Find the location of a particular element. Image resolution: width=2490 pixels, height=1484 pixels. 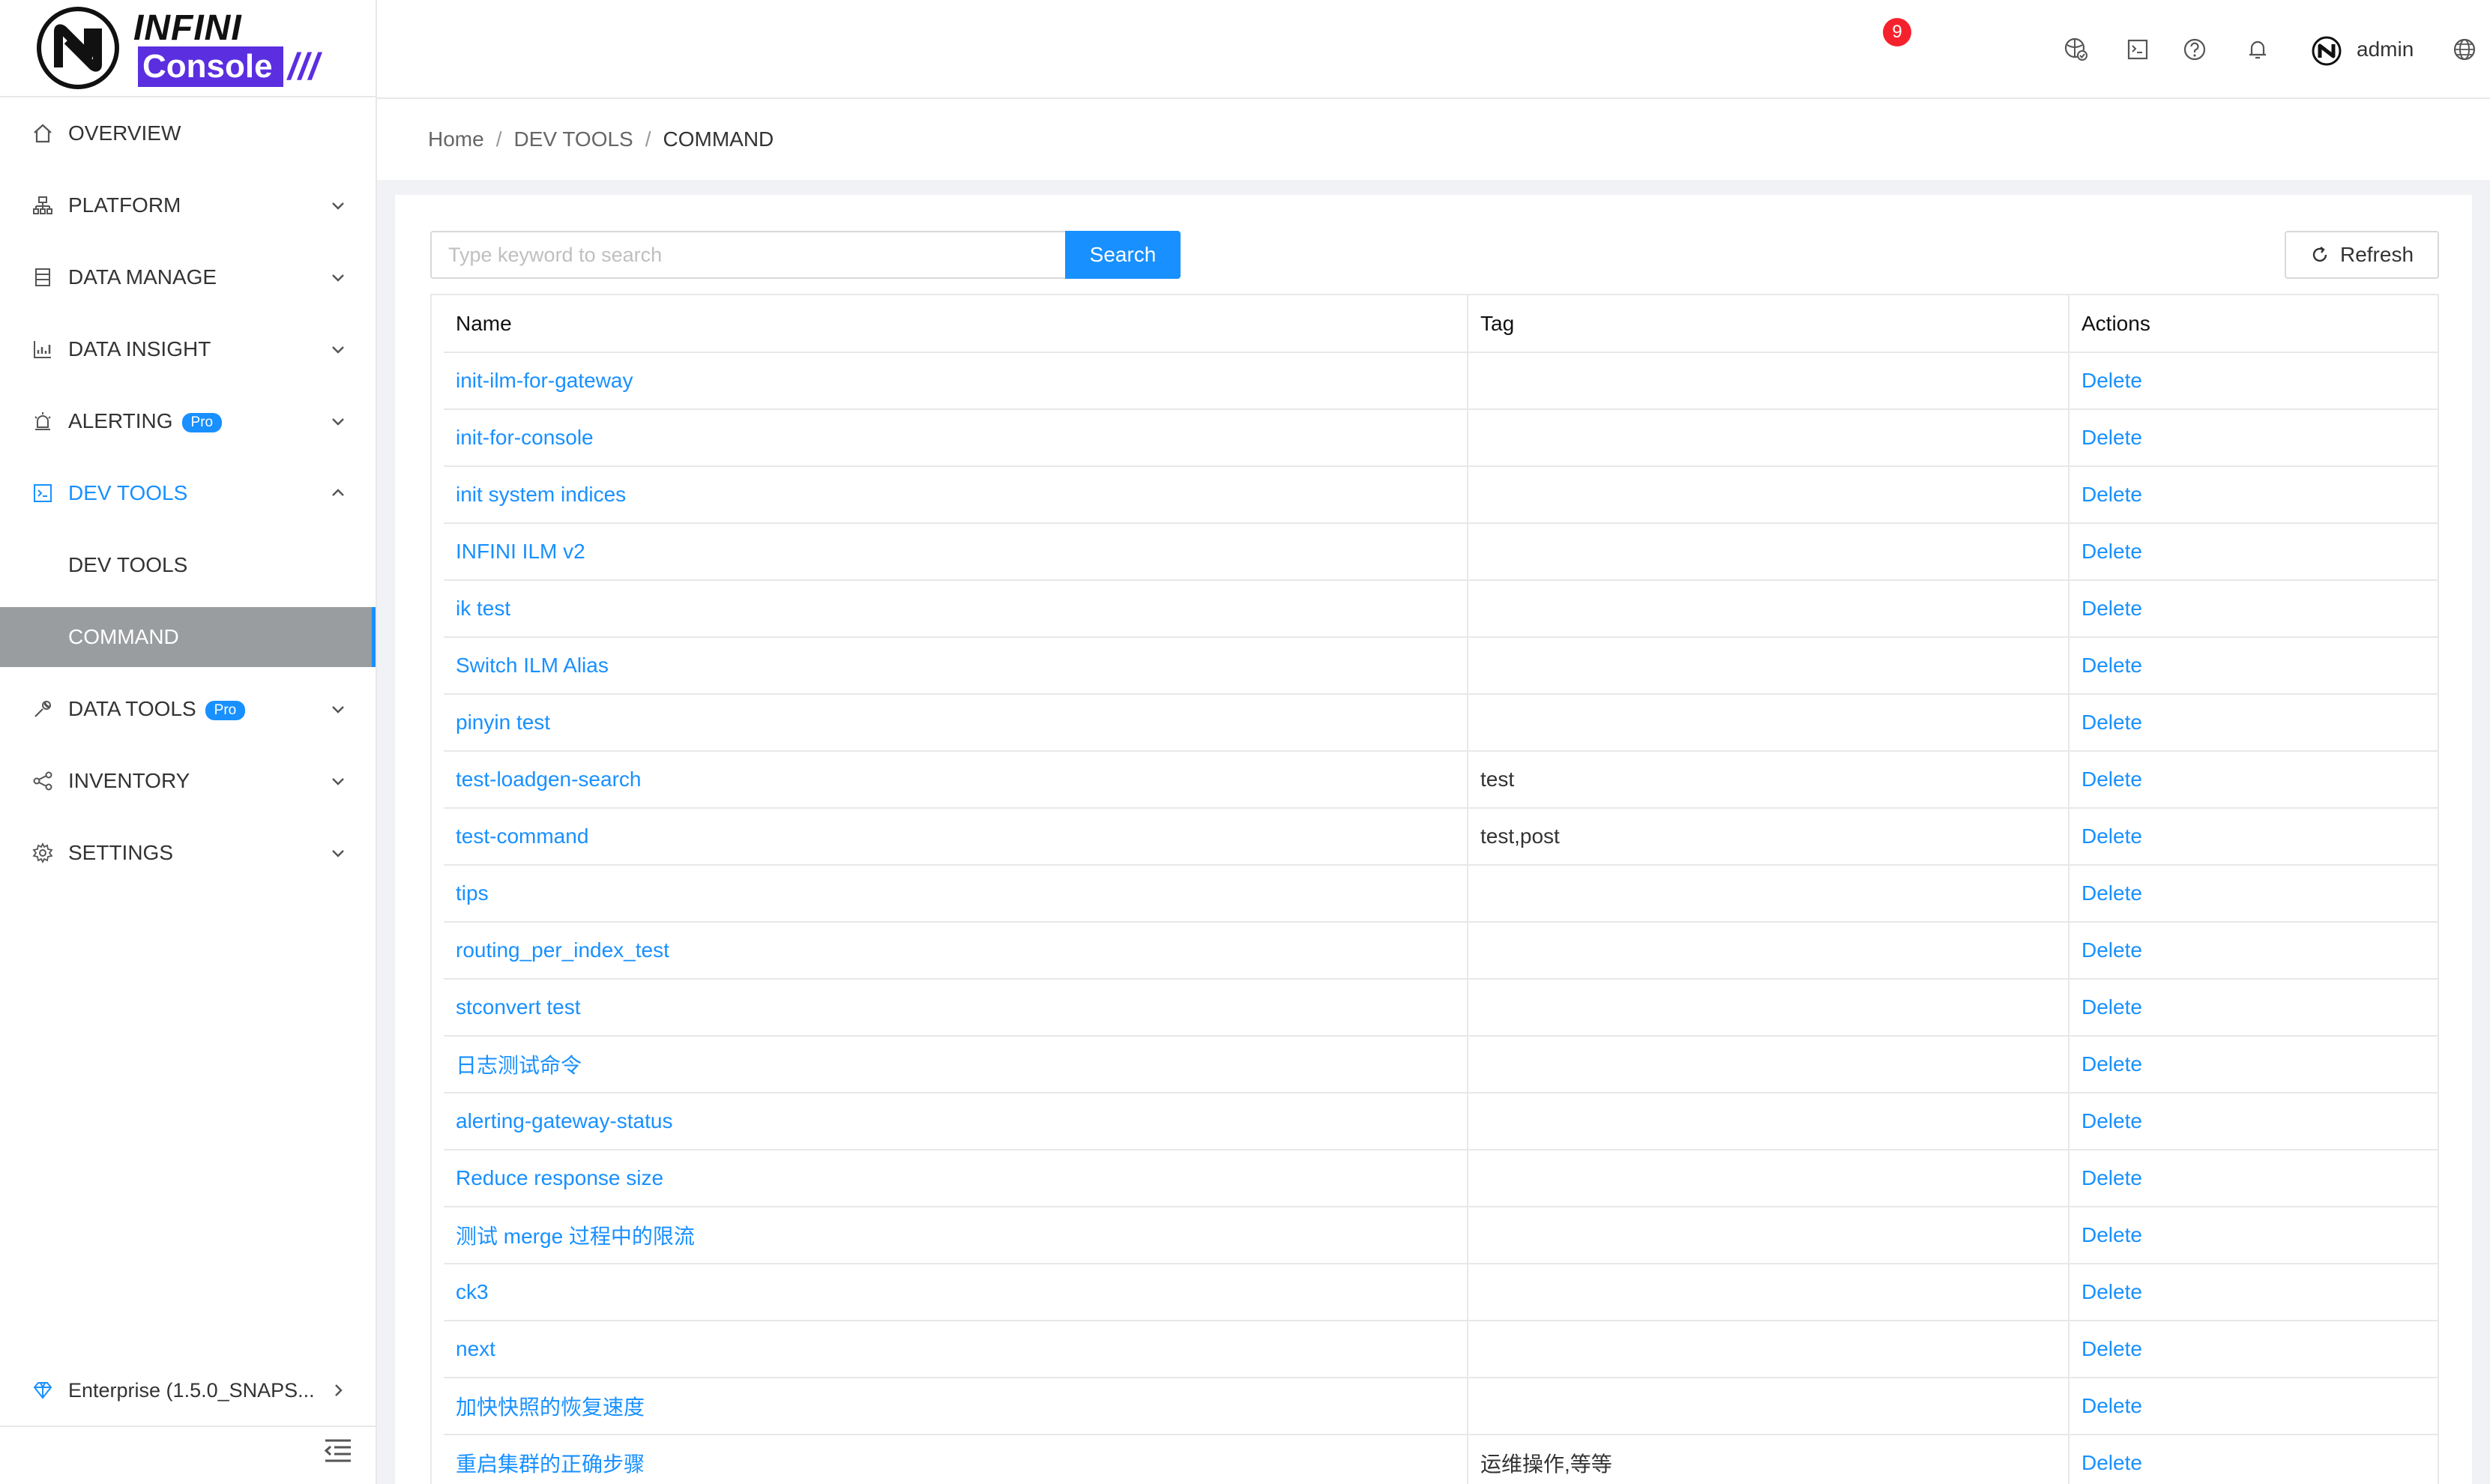

command-name-link: INFINI ILM v2 is located at coordinates (956, 552).